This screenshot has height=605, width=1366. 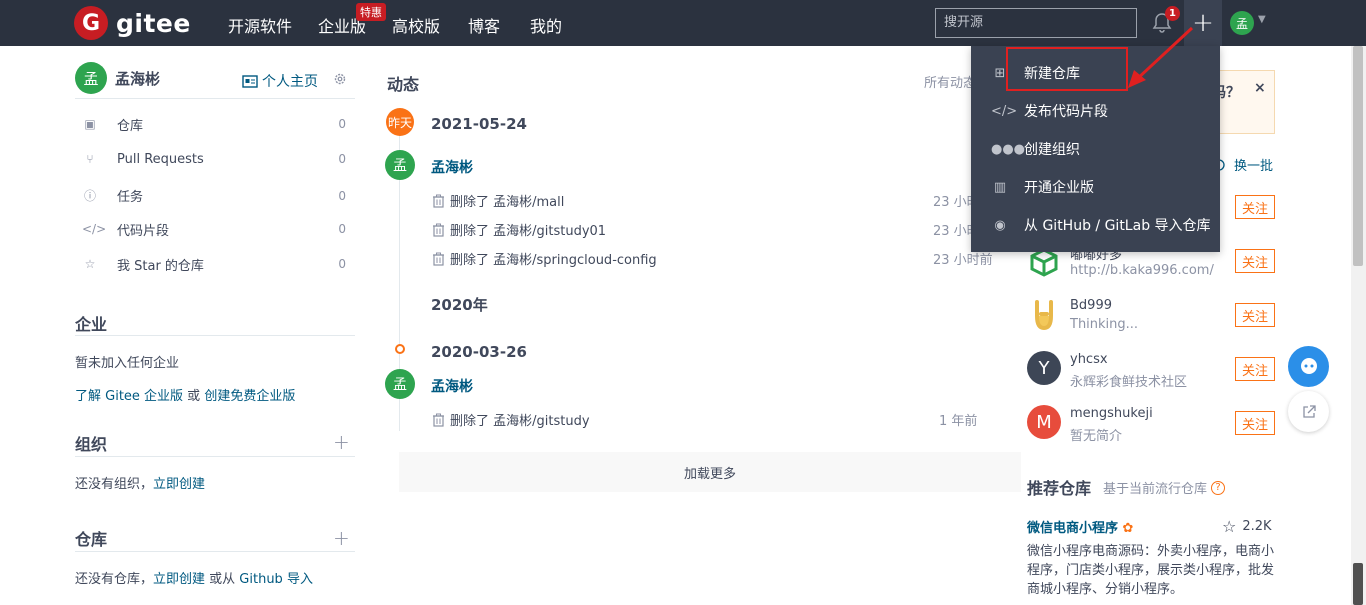 I want to click on repo-empty: 还没有仓库，立即创建 或从 Github 导入, so click(x=194, y=577).